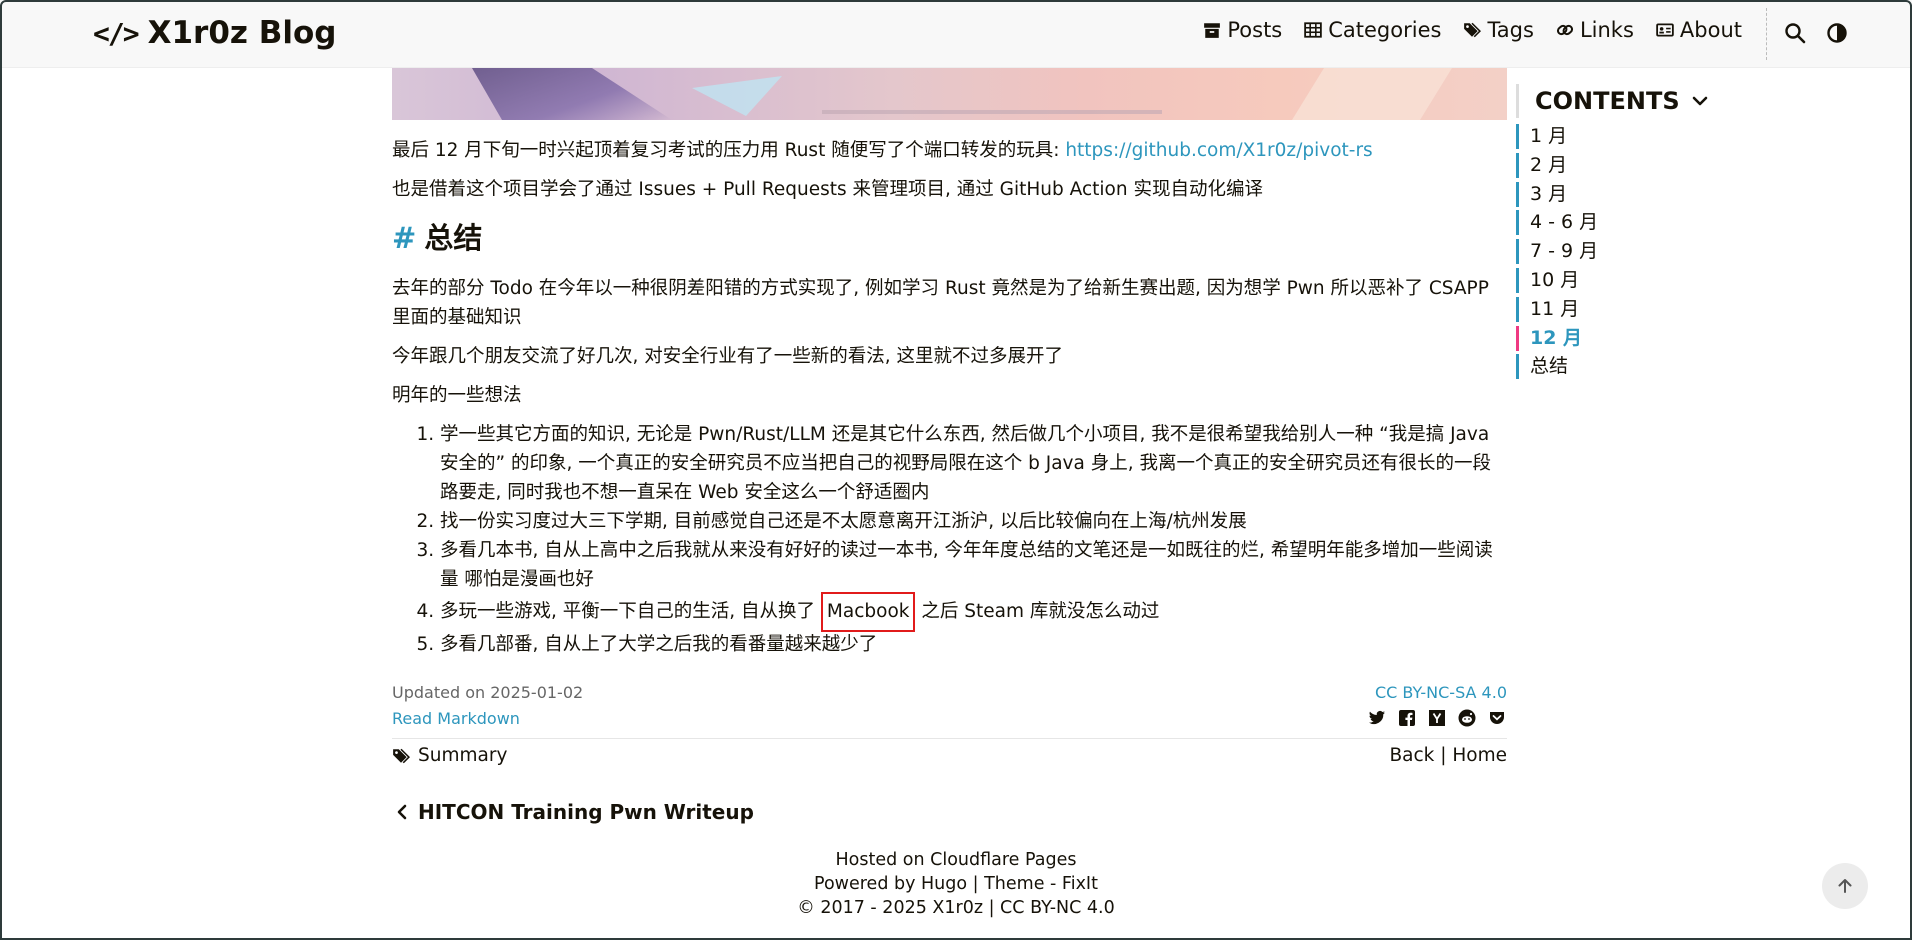  Describe the element at coordinates (116, 33) in the screenshot. I see `code-icon: </>` at that location.